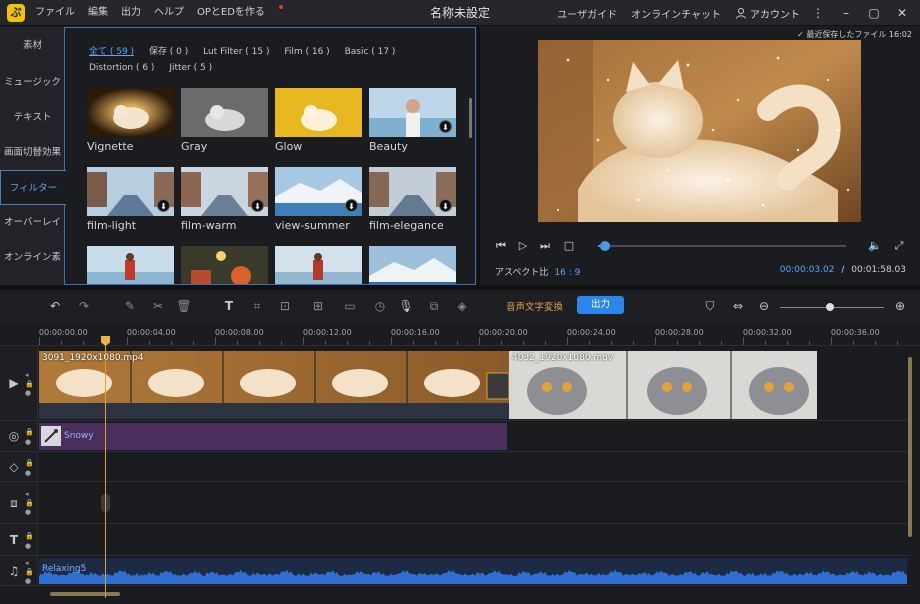 The image size is (920, 604). Describe the element at coordinates (111, 52) in the screenshot. I see `filter-tab-all: 全て ( 59 )` at that location.